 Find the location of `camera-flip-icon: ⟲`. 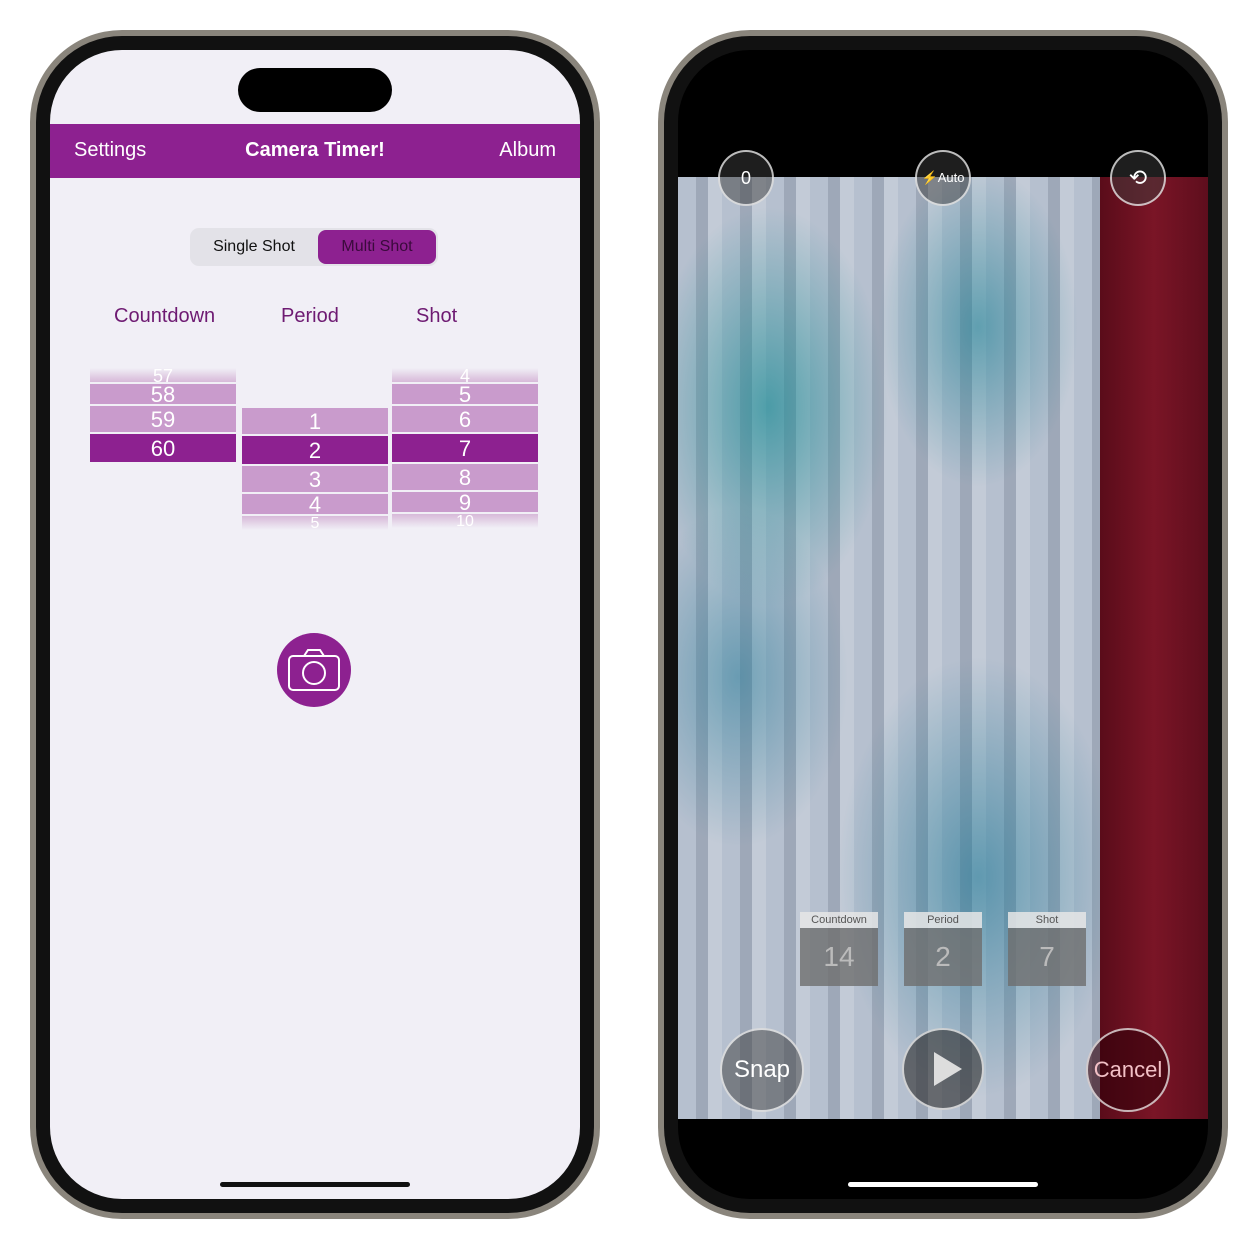

camera-flip-icon: ⟲ is located at coordinates (1138, 177).